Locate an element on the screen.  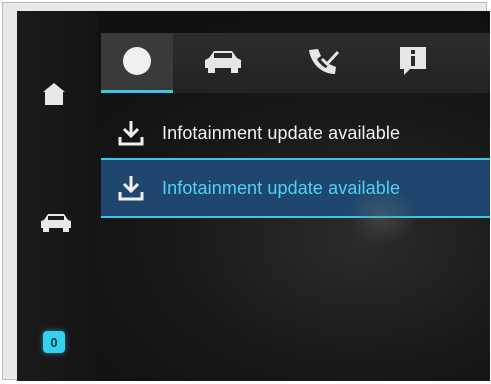
tab-phone is located at coordinates (323, 63).